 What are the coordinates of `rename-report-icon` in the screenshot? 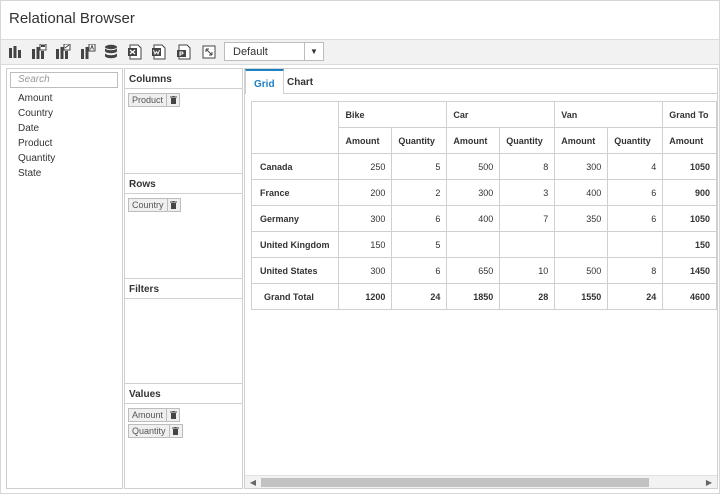 It's located at (88, 52).